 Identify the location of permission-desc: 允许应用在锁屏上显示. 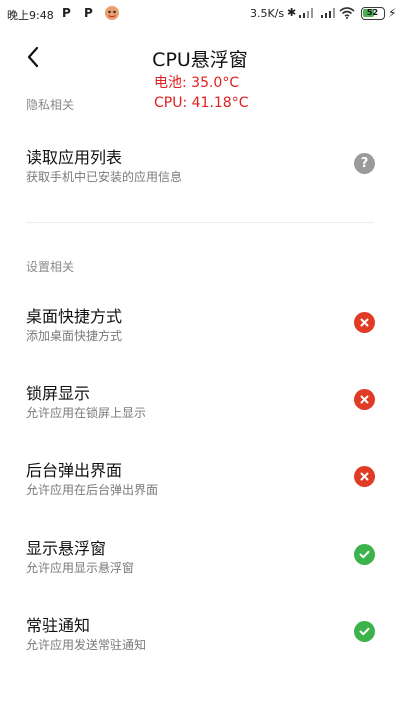
(86, 413).